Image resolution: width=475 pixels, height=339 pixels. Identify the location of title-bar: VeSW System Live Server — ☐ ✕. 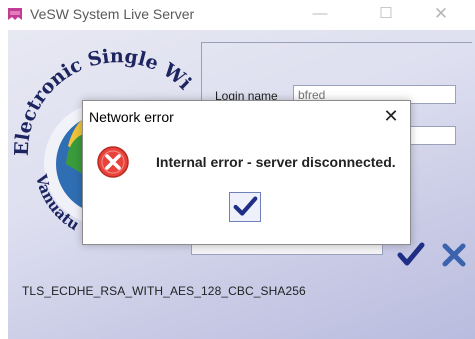
(237, 15).